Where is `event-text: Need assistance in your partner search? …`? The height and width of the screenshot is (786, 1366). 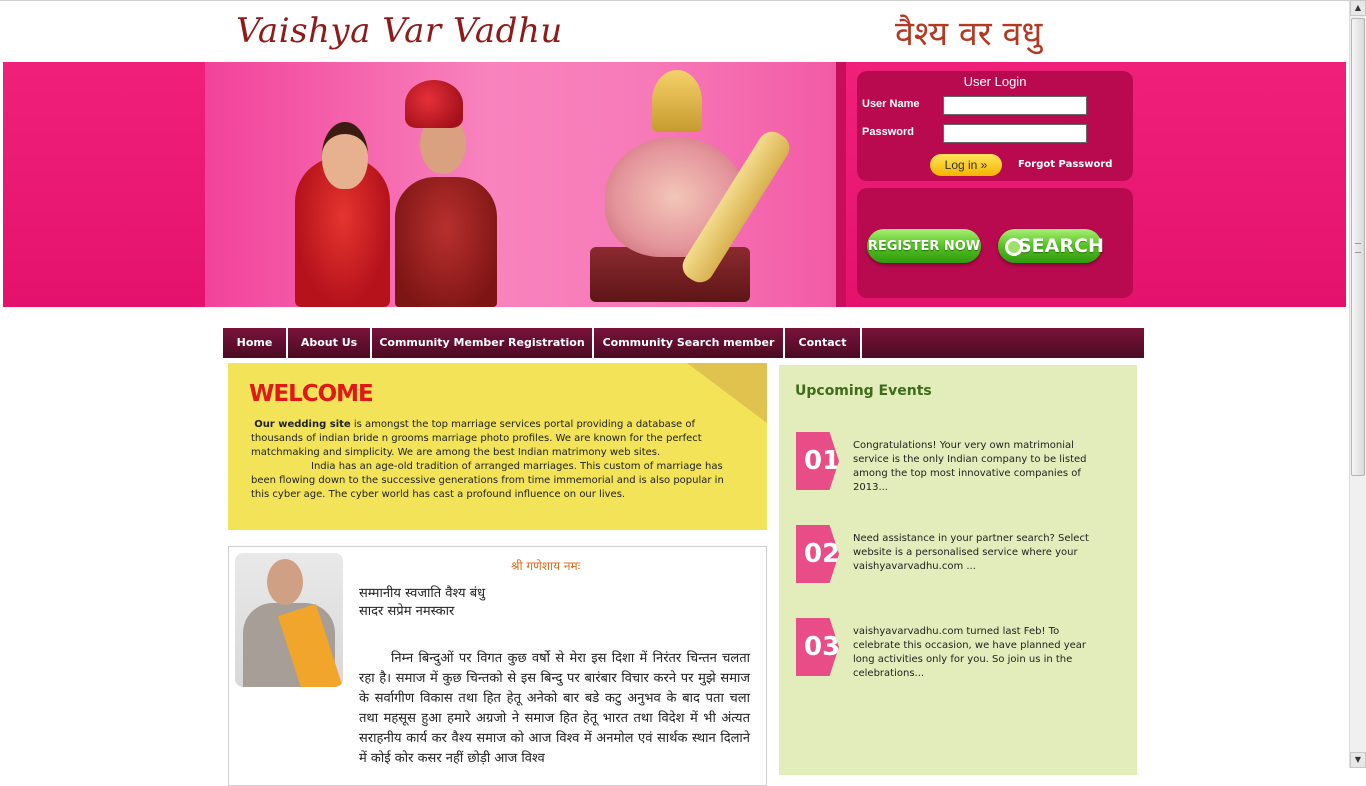 event-text: Need assistance in your partner search? … is located at coordinates (979, 553).